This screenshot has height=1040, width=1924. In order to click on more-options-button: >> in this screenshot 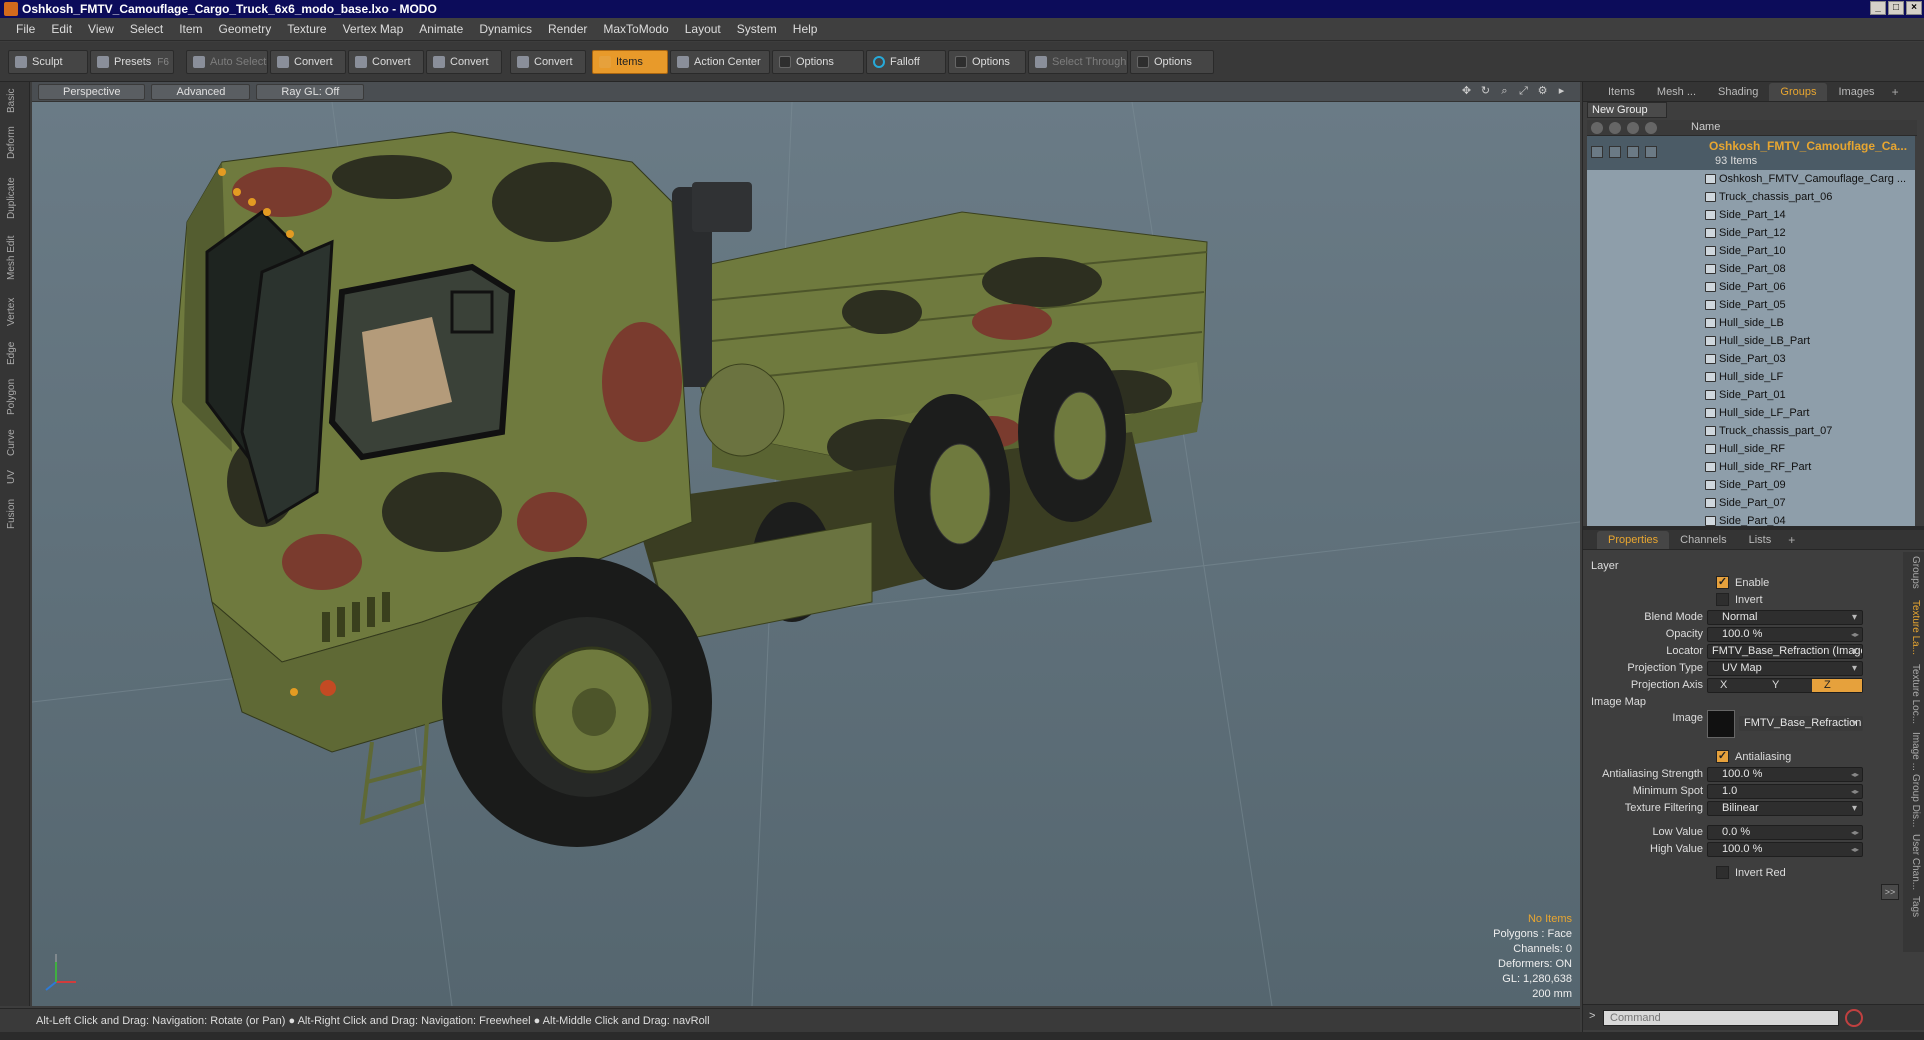, I will do `click(1890, 892)`.